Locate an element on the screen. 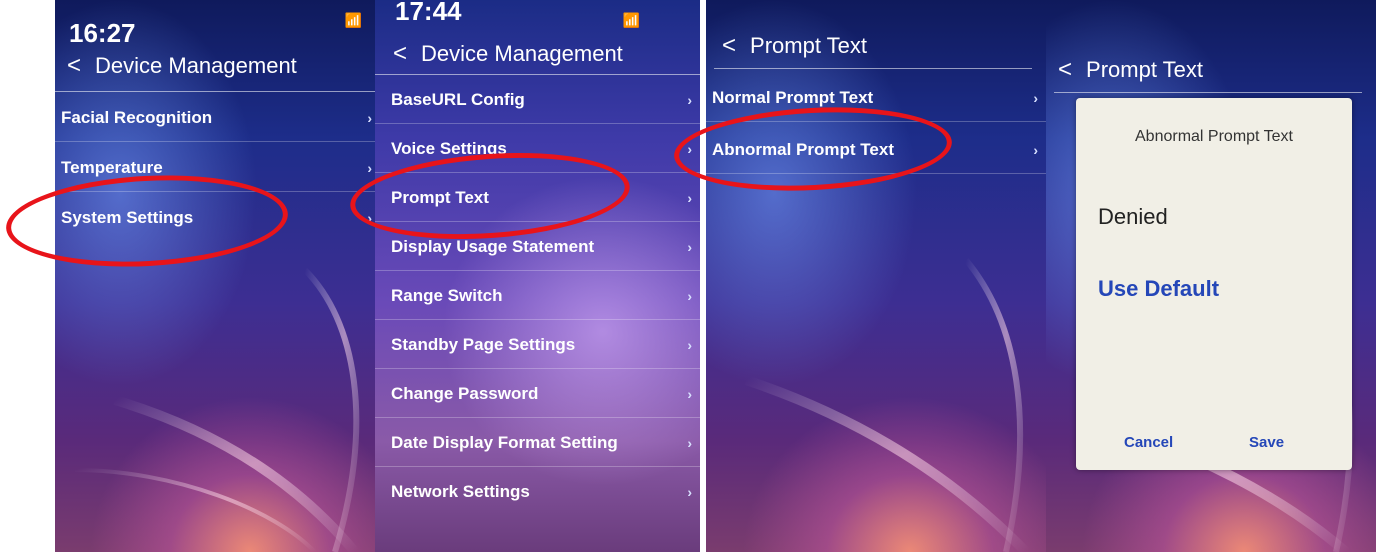 The width and height of the screenshot is (1376, 552). prompt-text-input: Denied is located at coordinates (1133, 217).